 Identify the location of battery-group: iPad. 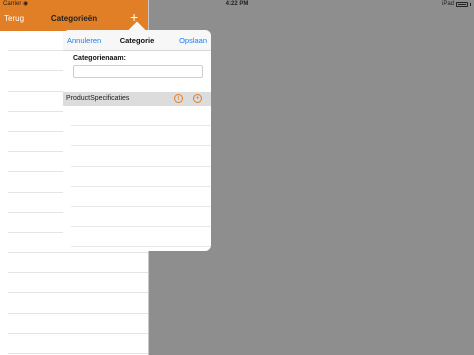
(456, 4).